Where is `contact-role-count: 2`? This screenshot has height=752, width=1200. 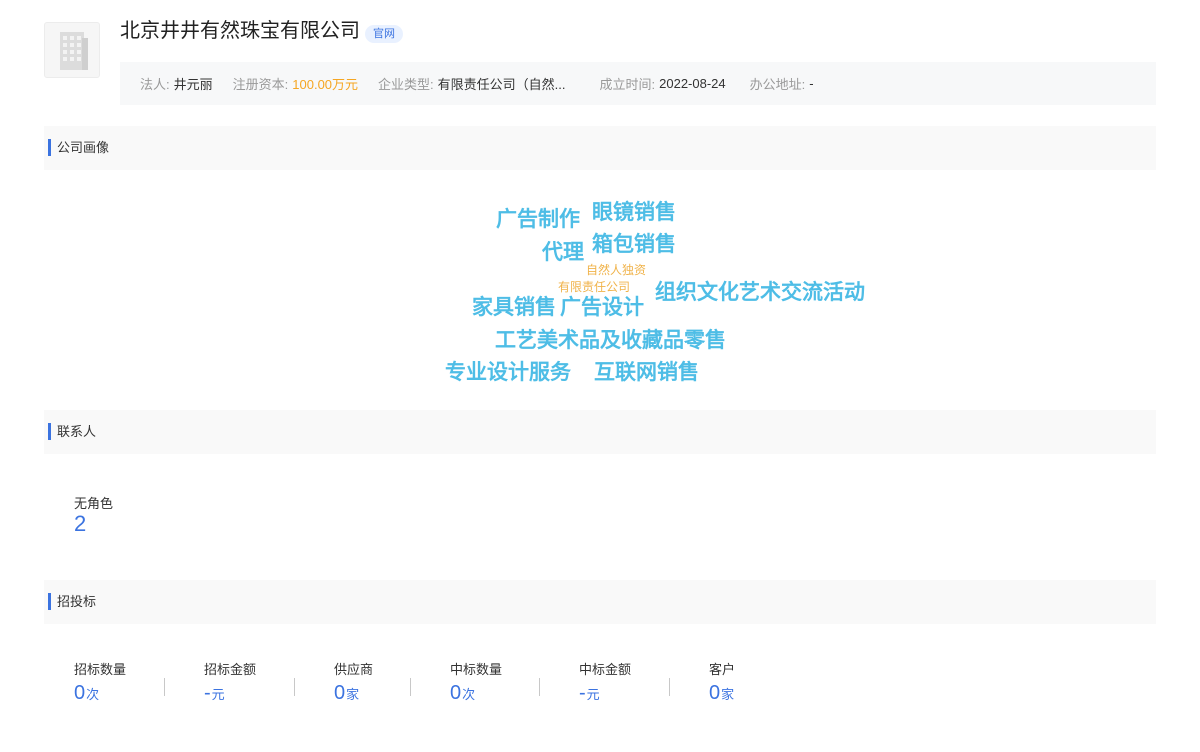 contact-role-count: 2 is located at coordinates (80, 524).